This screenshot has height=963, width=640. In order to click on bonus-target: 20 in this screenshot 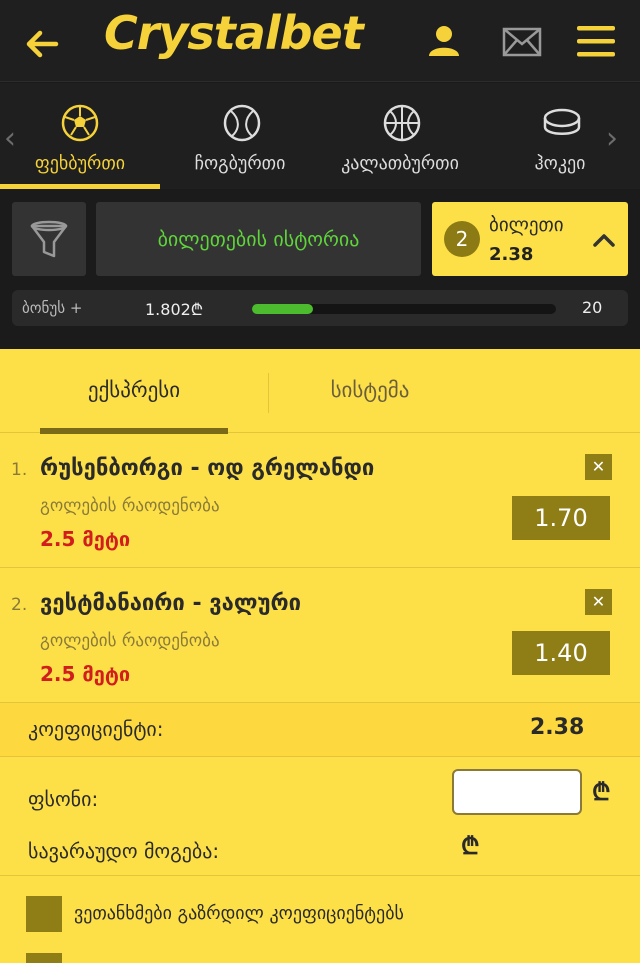, I will do `click(592, 307)`.